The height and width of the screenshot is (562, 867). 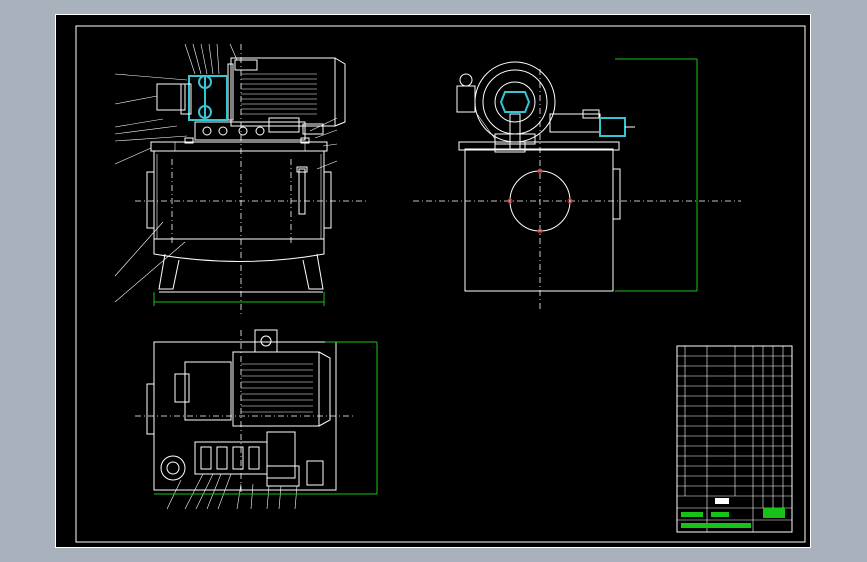 I want to click on title-block, so click(x=734, y=439).